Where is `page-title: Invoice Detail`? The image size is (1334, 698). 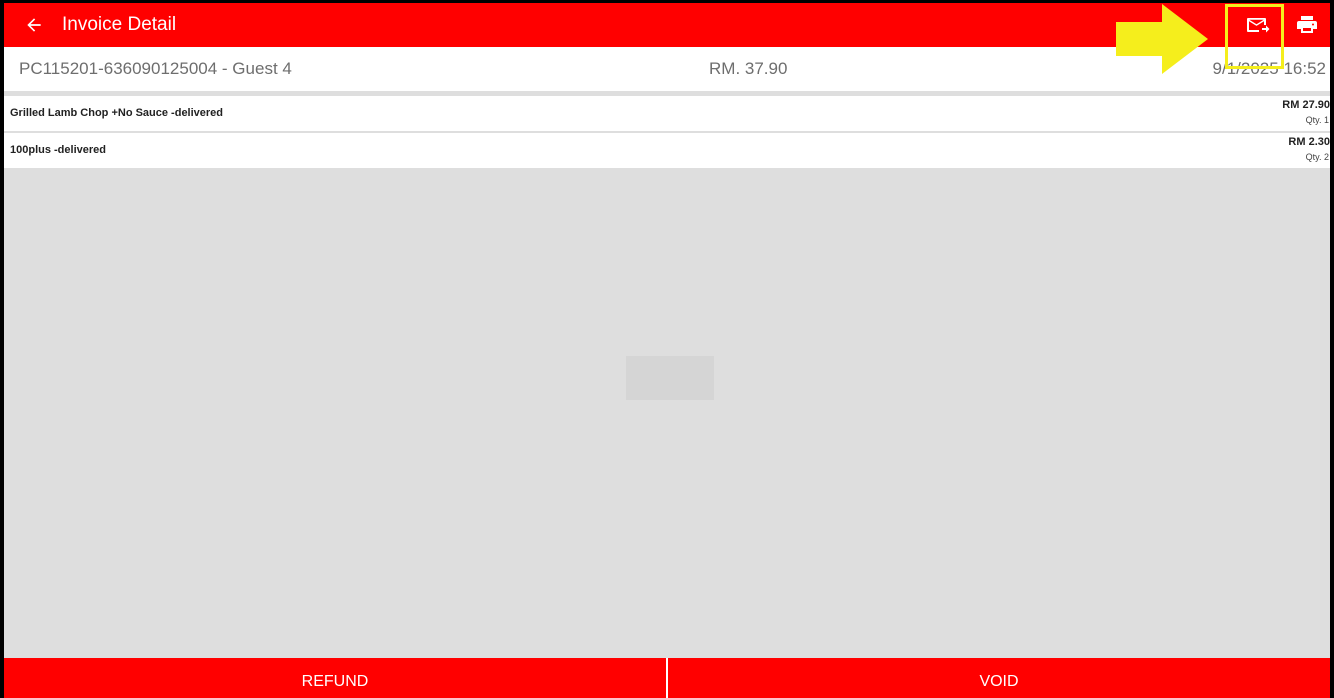
page-title: Invoice Detail is located at coordinates (119, 24).